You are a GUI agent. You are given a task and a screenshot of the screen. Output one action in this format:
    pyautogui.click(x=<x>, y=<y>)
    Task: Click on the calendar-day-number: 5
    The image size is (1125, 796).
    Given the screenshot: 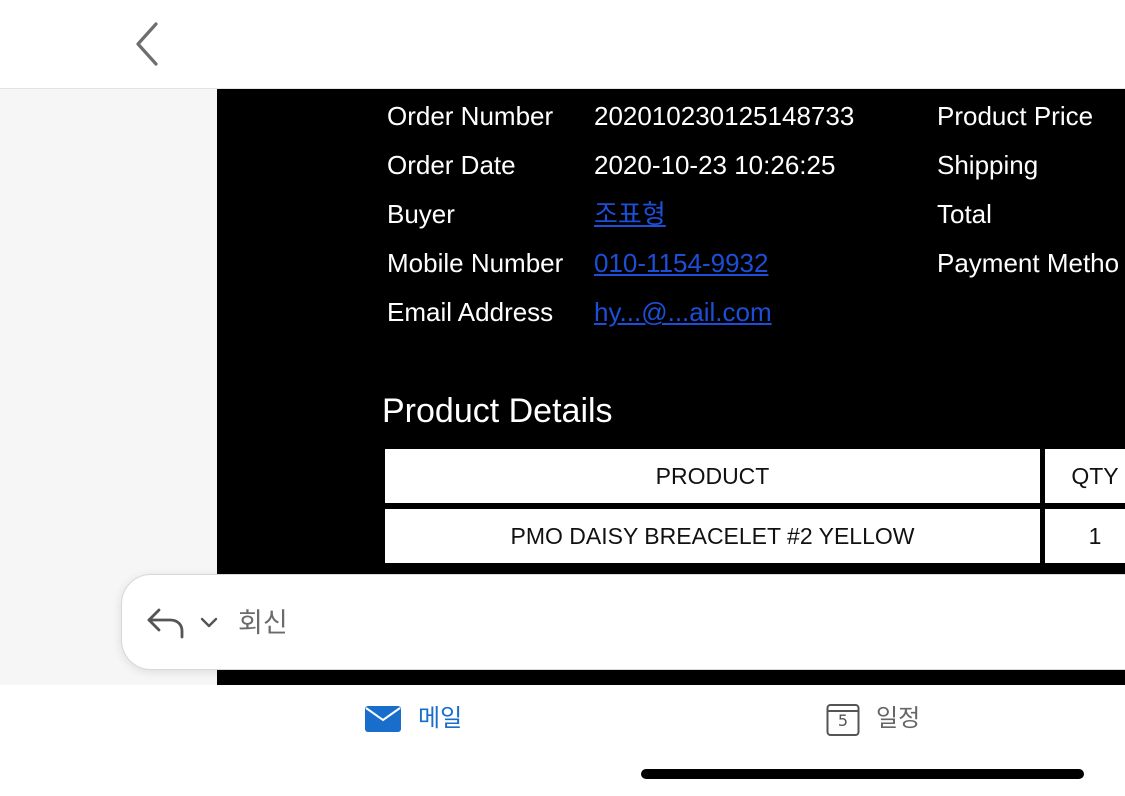 What is the action you would take?
    pyautogui.click(x=843, y=720)
    